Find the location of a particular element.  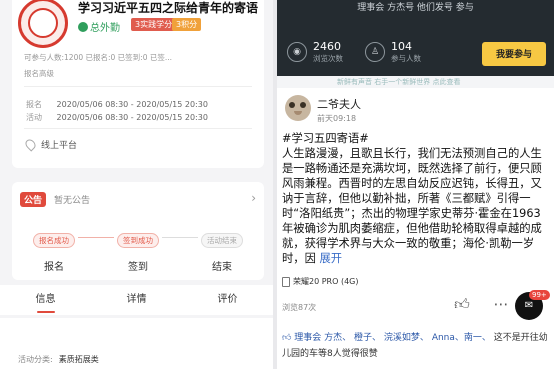

tab-info: 信息 is located at coordinates (45, 300).